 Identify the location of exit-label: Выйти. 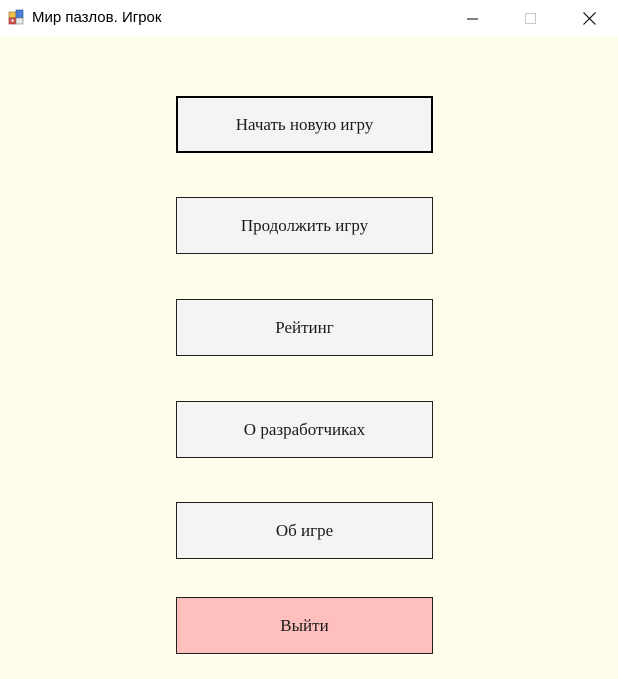
(304, 625).